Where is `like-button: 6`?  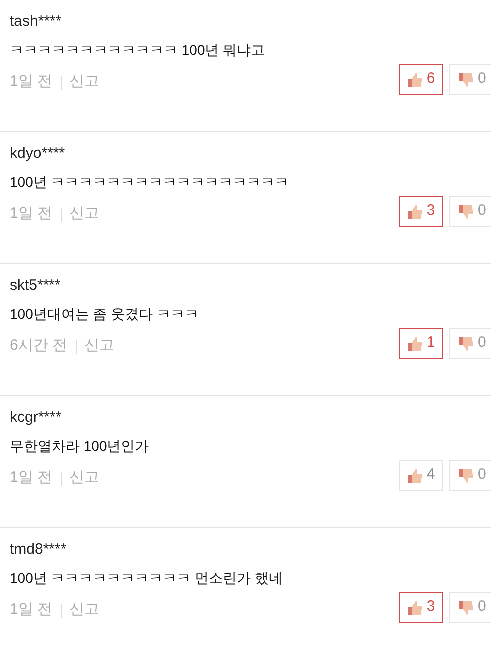 like-button: 6 is located at coordinates (421, 79).